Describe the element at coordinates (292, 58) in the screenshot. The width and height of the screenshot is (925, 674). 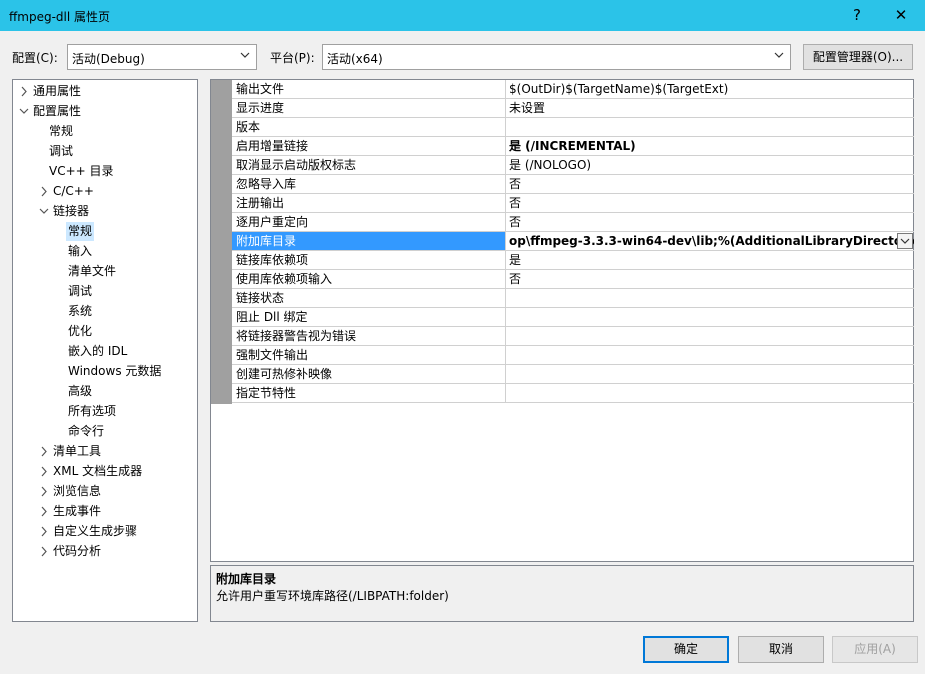
I see `platform-label: 平台(P):` at that location.